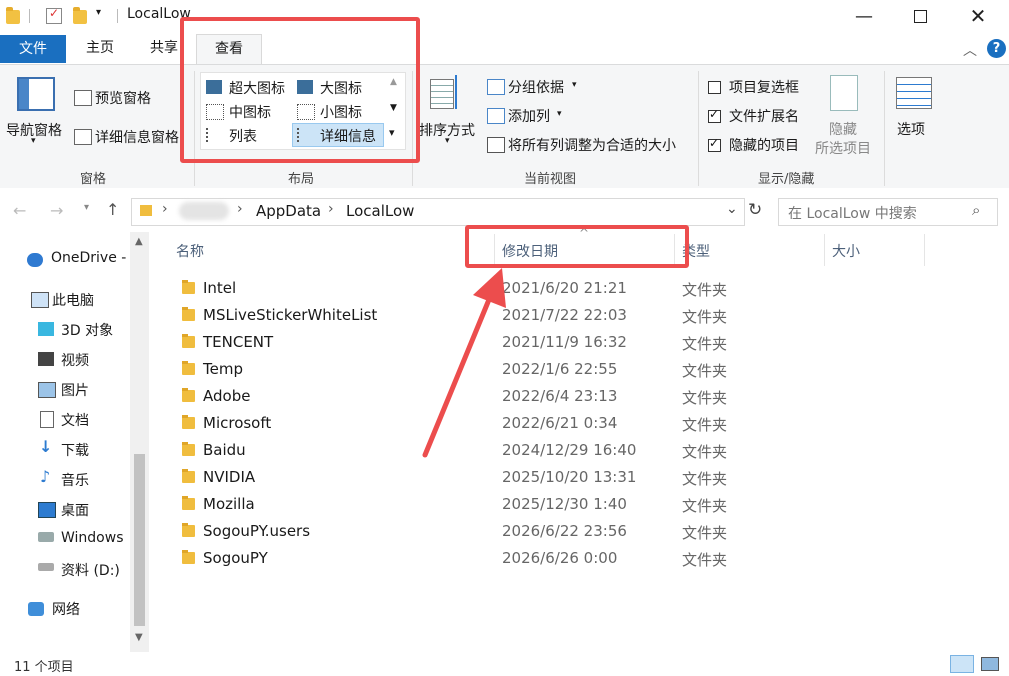 The width and height of the screenshot is (1009, 676). I want to click on file-extensions-label: 文件扩展名, so click(764, 116).